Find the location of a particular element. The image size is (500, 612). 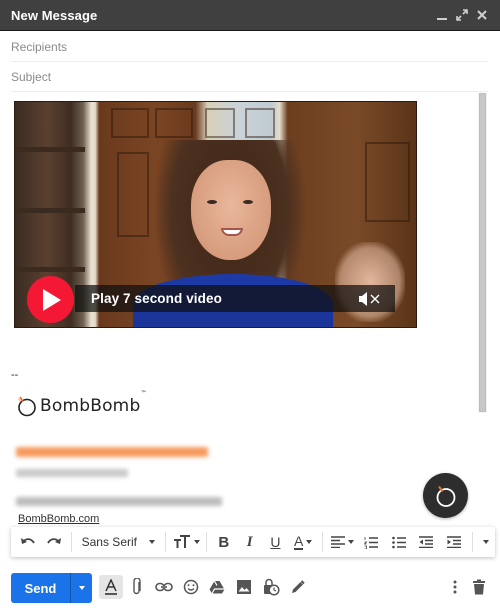

subject-input is located at coordinates (249, 76).